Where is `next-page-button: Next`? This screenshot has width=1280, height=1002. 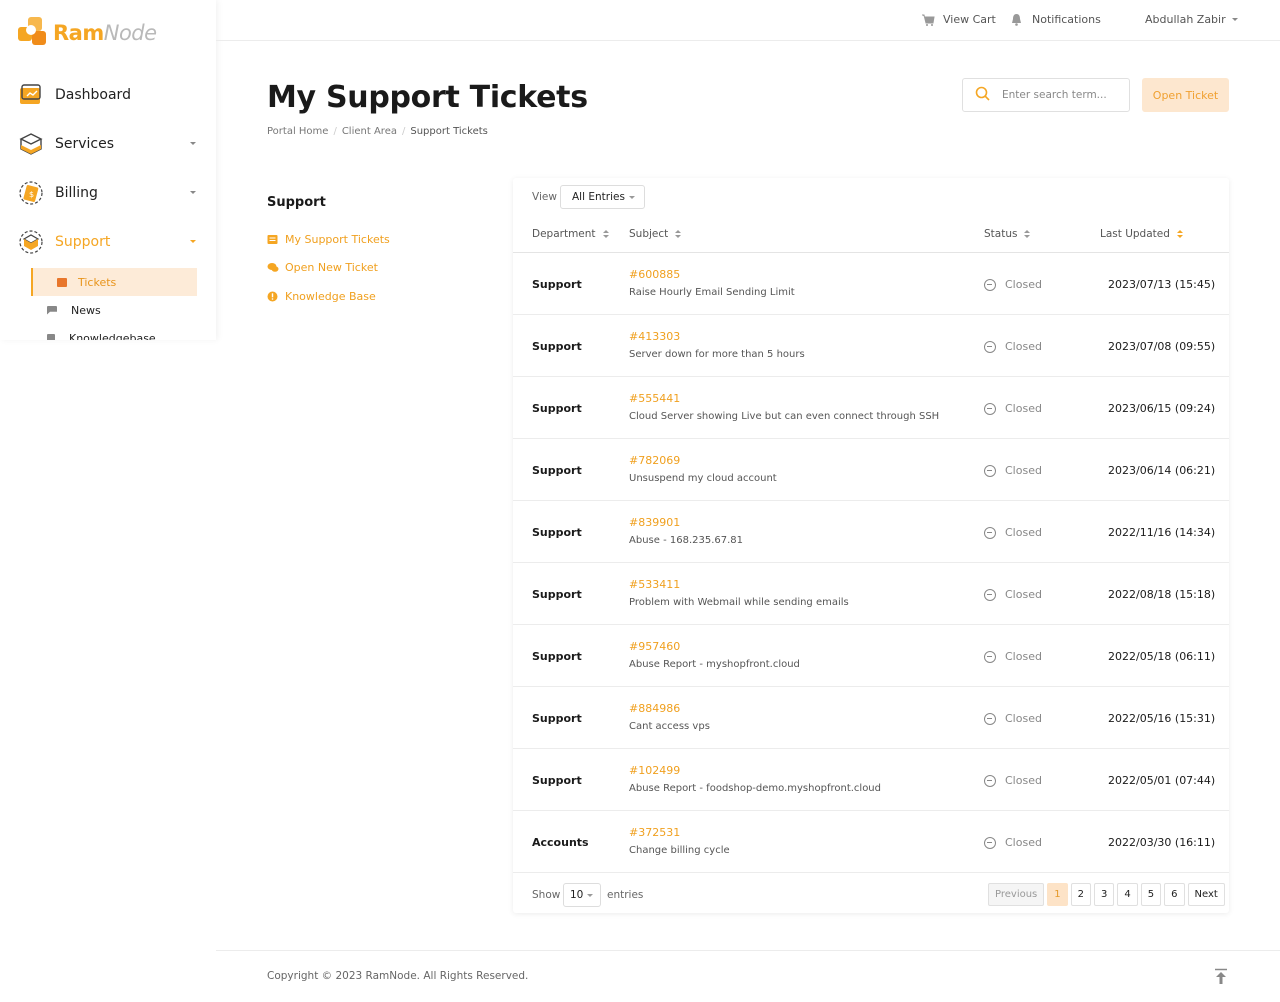 next-page-button: Next is located at coordinates (1206, 894).